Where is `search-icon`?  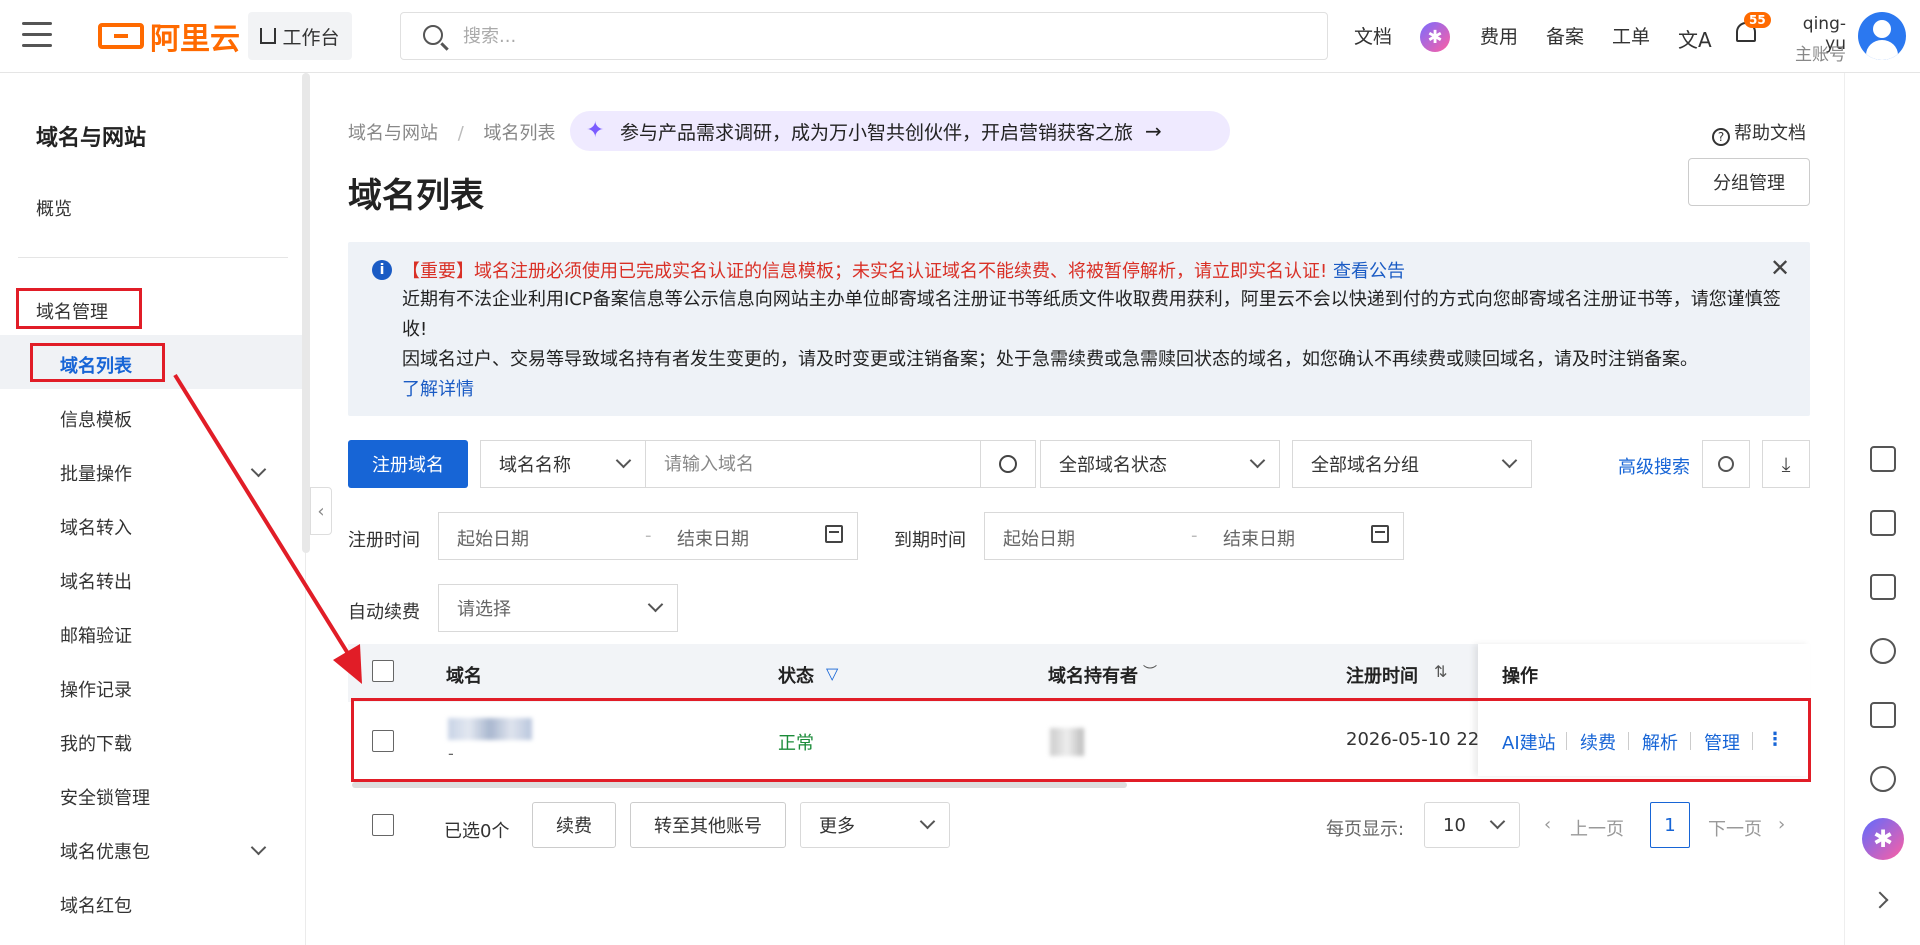 search-icon is located at coordinates (433, 35).